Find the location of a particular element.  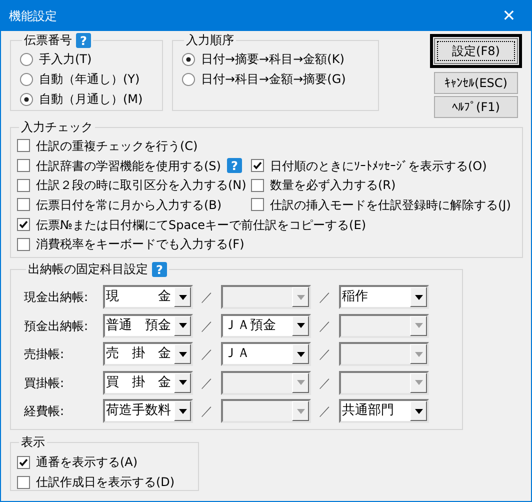

dropdown: 売 掛 金 is located at coordinates (148, 354).